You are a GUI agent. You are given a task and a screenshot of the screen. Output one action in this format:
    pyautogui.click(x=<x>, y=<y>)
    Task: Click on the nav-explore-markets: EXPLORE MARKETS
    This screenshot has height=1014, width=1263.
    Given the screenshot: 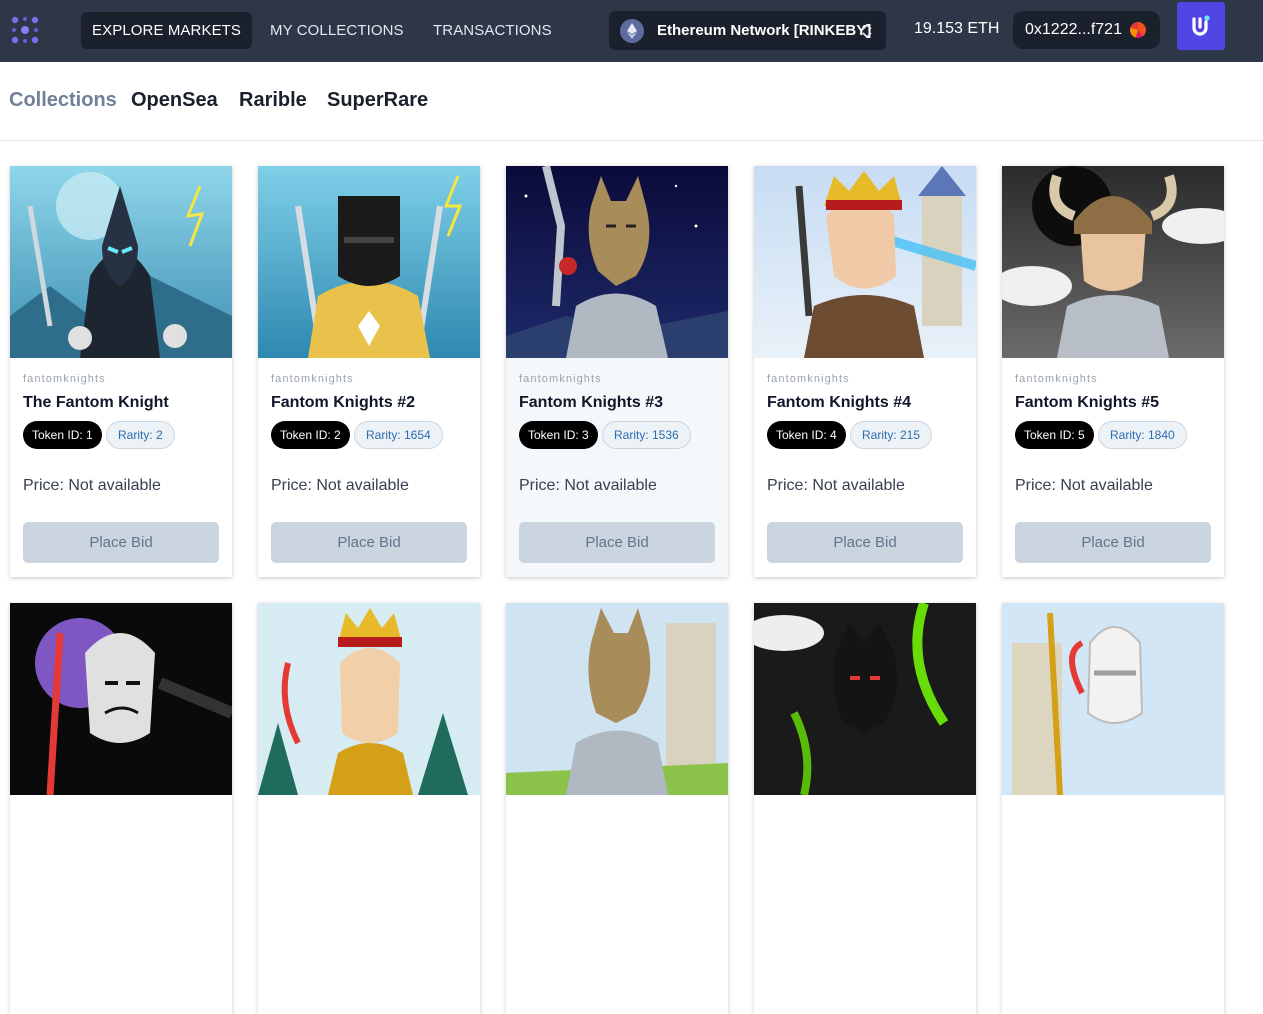 What is the action you would take?
    pyautogui.click(x=167, y=30)
    